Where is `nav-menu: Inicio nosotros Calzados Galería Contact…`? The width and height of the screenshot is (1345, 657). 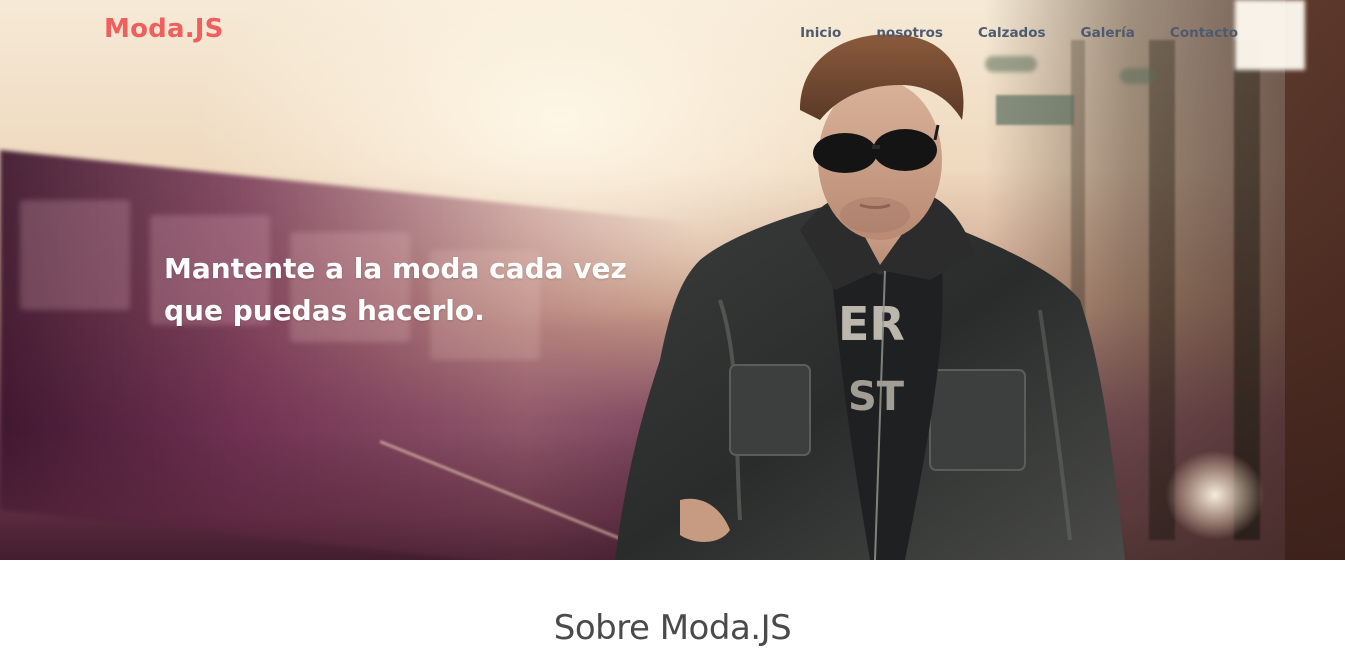 nav-menu: Inicio nosotros Calzados Galería Contact… is located at coordinates (1001, 31).